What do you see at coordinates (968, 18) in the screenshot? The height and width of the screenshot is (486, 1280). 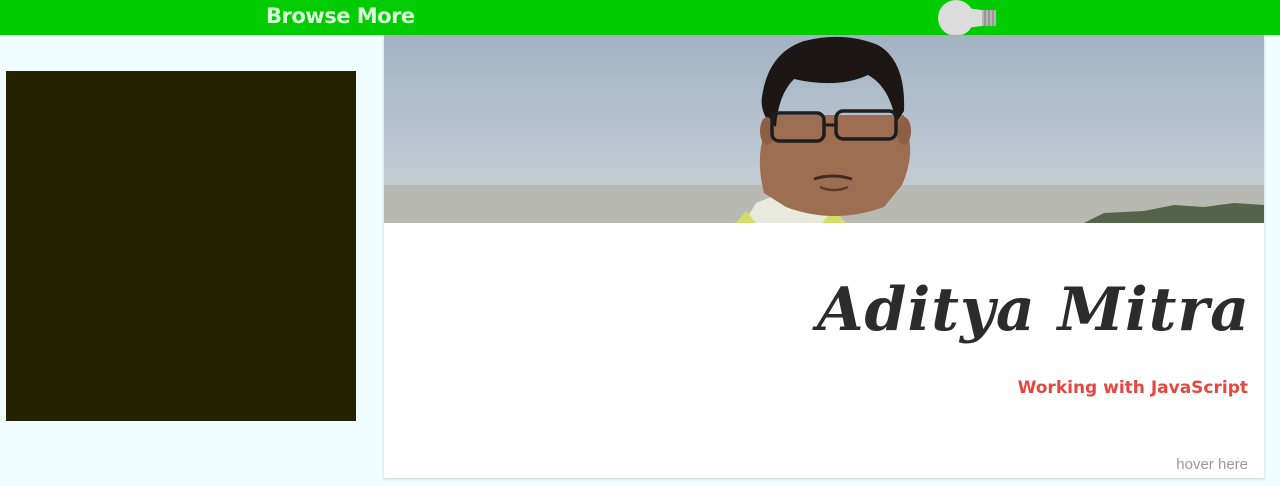 I see `lightbulb-icon` at bounding box center [968, 18].